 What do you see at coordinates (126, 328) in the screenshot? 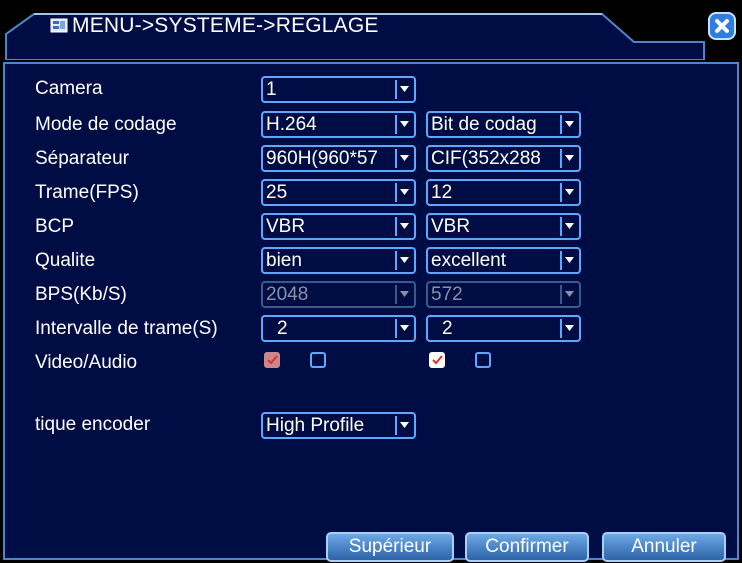
I see `intervalle-label: Intervalle de trame(S)` at bounding box center [126, 328].